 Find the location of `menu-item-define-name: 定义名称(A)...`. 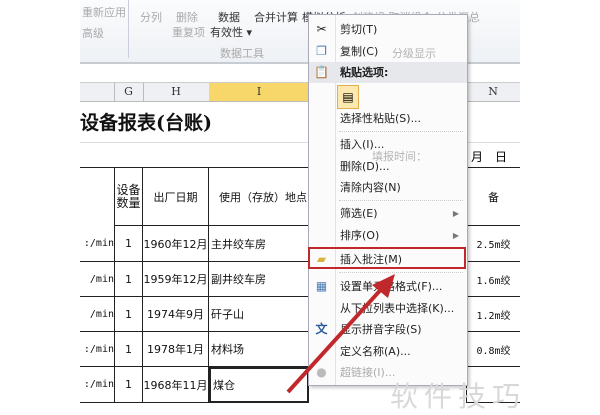

menu-item-define-name: 定义名称(A)... is located at coordinates (388, 351).